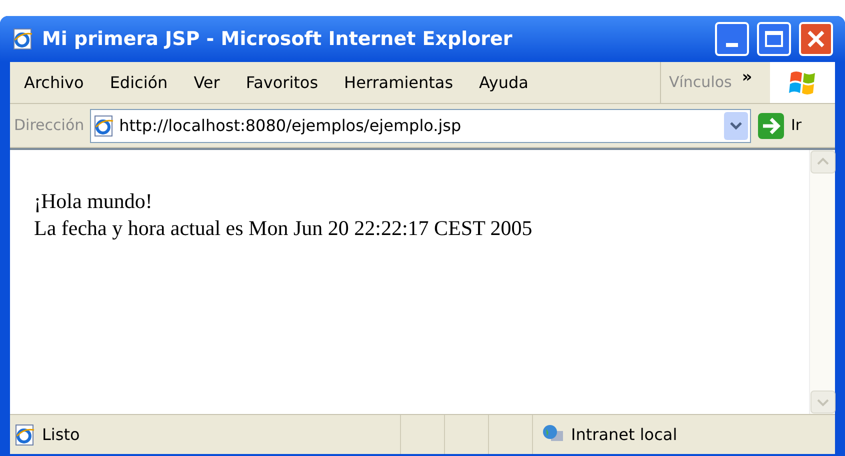 This screenshot has height=456, width=845. I want to click on windows-flag-icon, so click(803, 82).